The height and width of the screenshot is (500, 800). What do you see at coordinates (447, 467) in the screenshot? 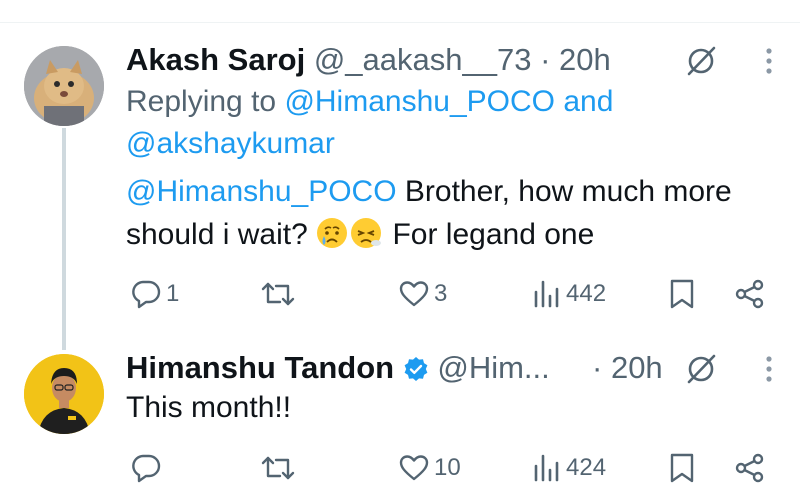
I see `like-count: 10` at bounding box center [447, 467].